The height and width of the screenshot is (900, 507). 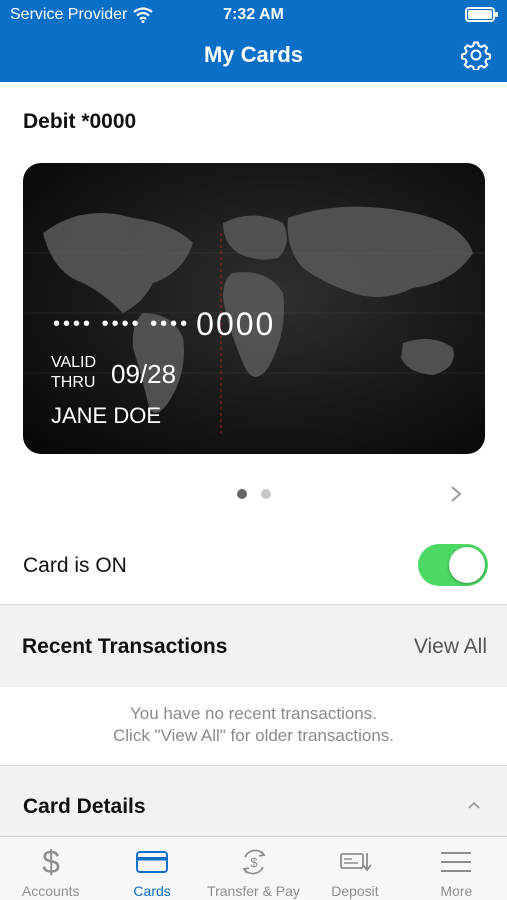 I want to click on valid-thru-label: VALID THRU, so click(x=81, y=373).